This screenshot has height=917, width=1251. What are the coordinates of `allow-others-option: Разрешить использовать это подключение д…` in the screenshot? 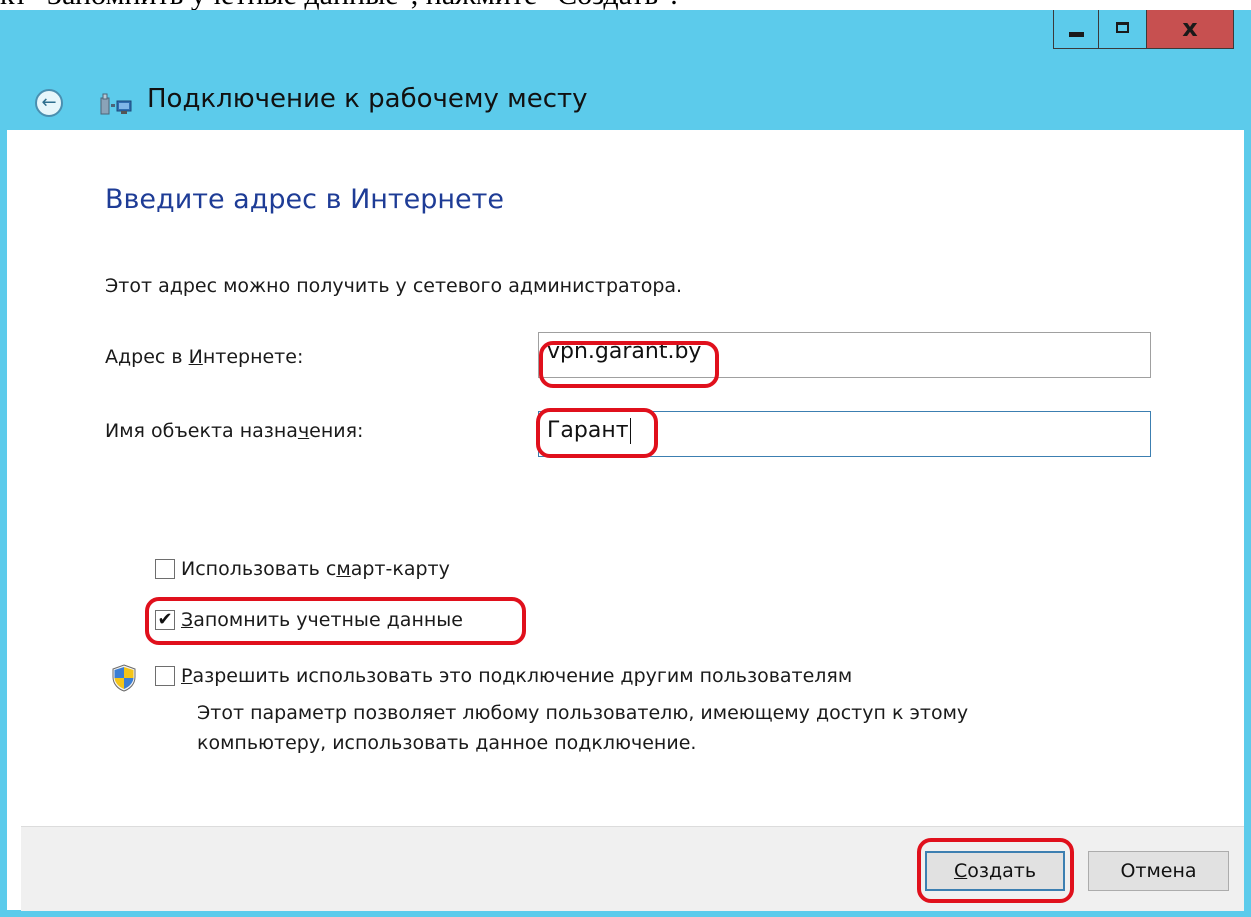 It's located at (503, 676).